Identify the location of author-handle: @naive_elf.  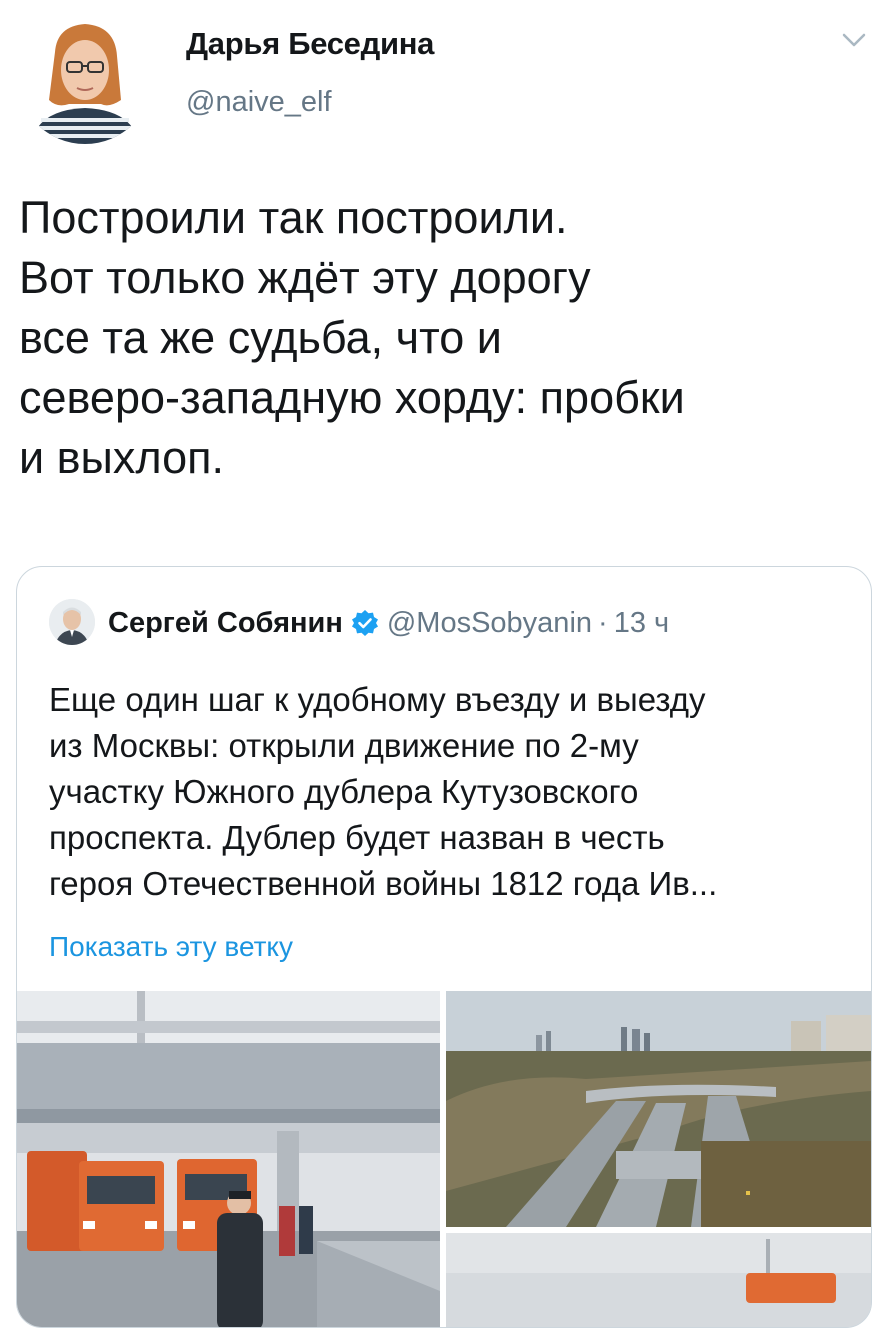
(259, 102).